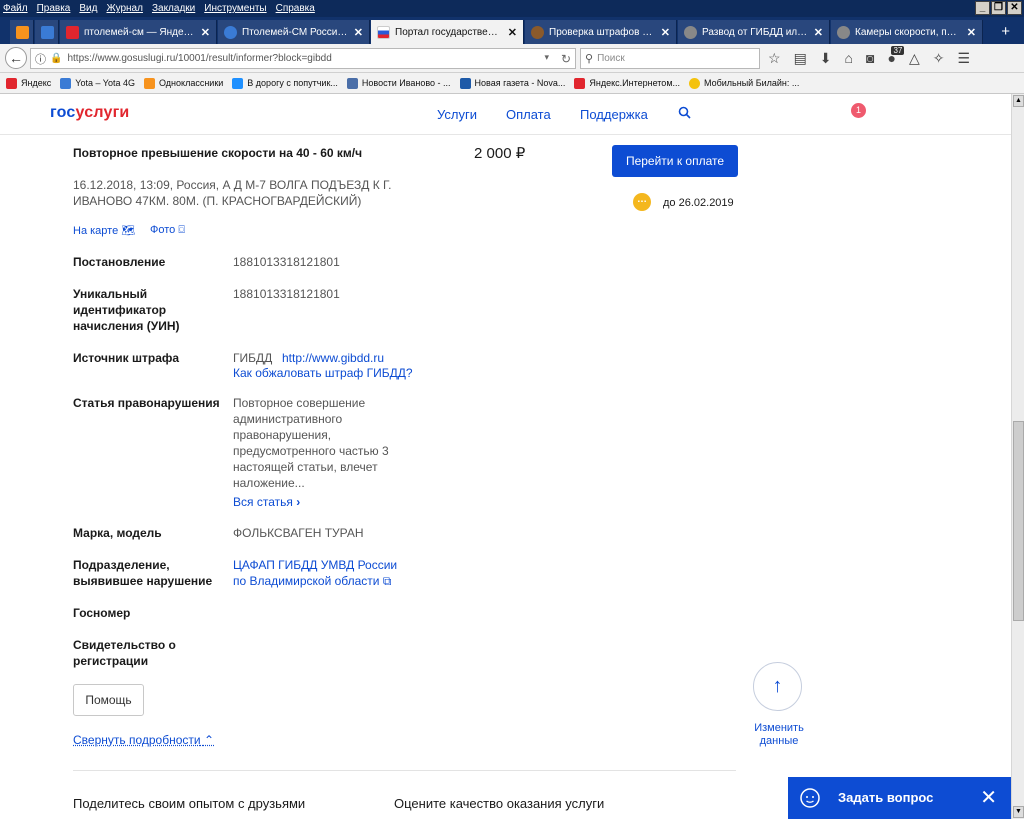 This screenshot has width=1024, height=819. What do you see at coordinates (779, 728) in the screenshot?
I see `change-data-link-1: Изменить` at bounding box center [779, 728].